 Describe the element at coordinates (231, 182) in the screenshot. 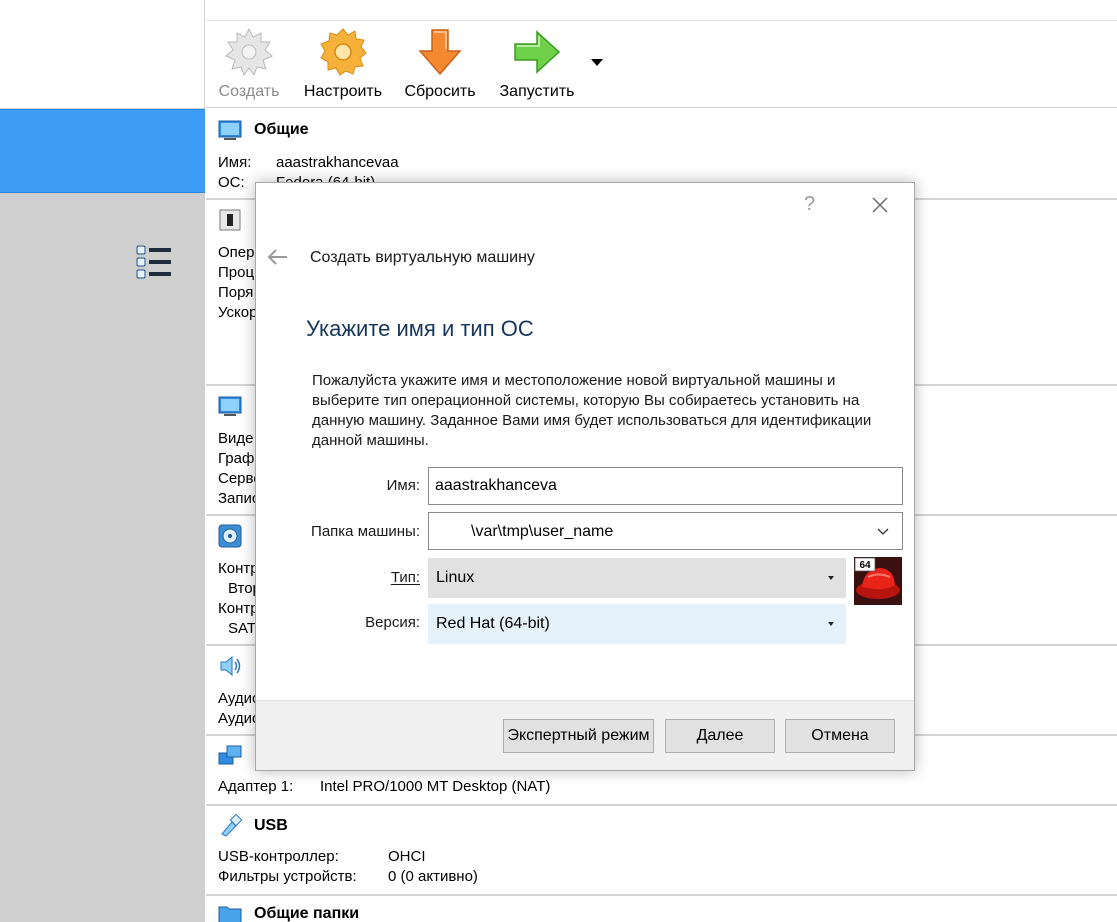

I see `os-key: ОС:` at that location.